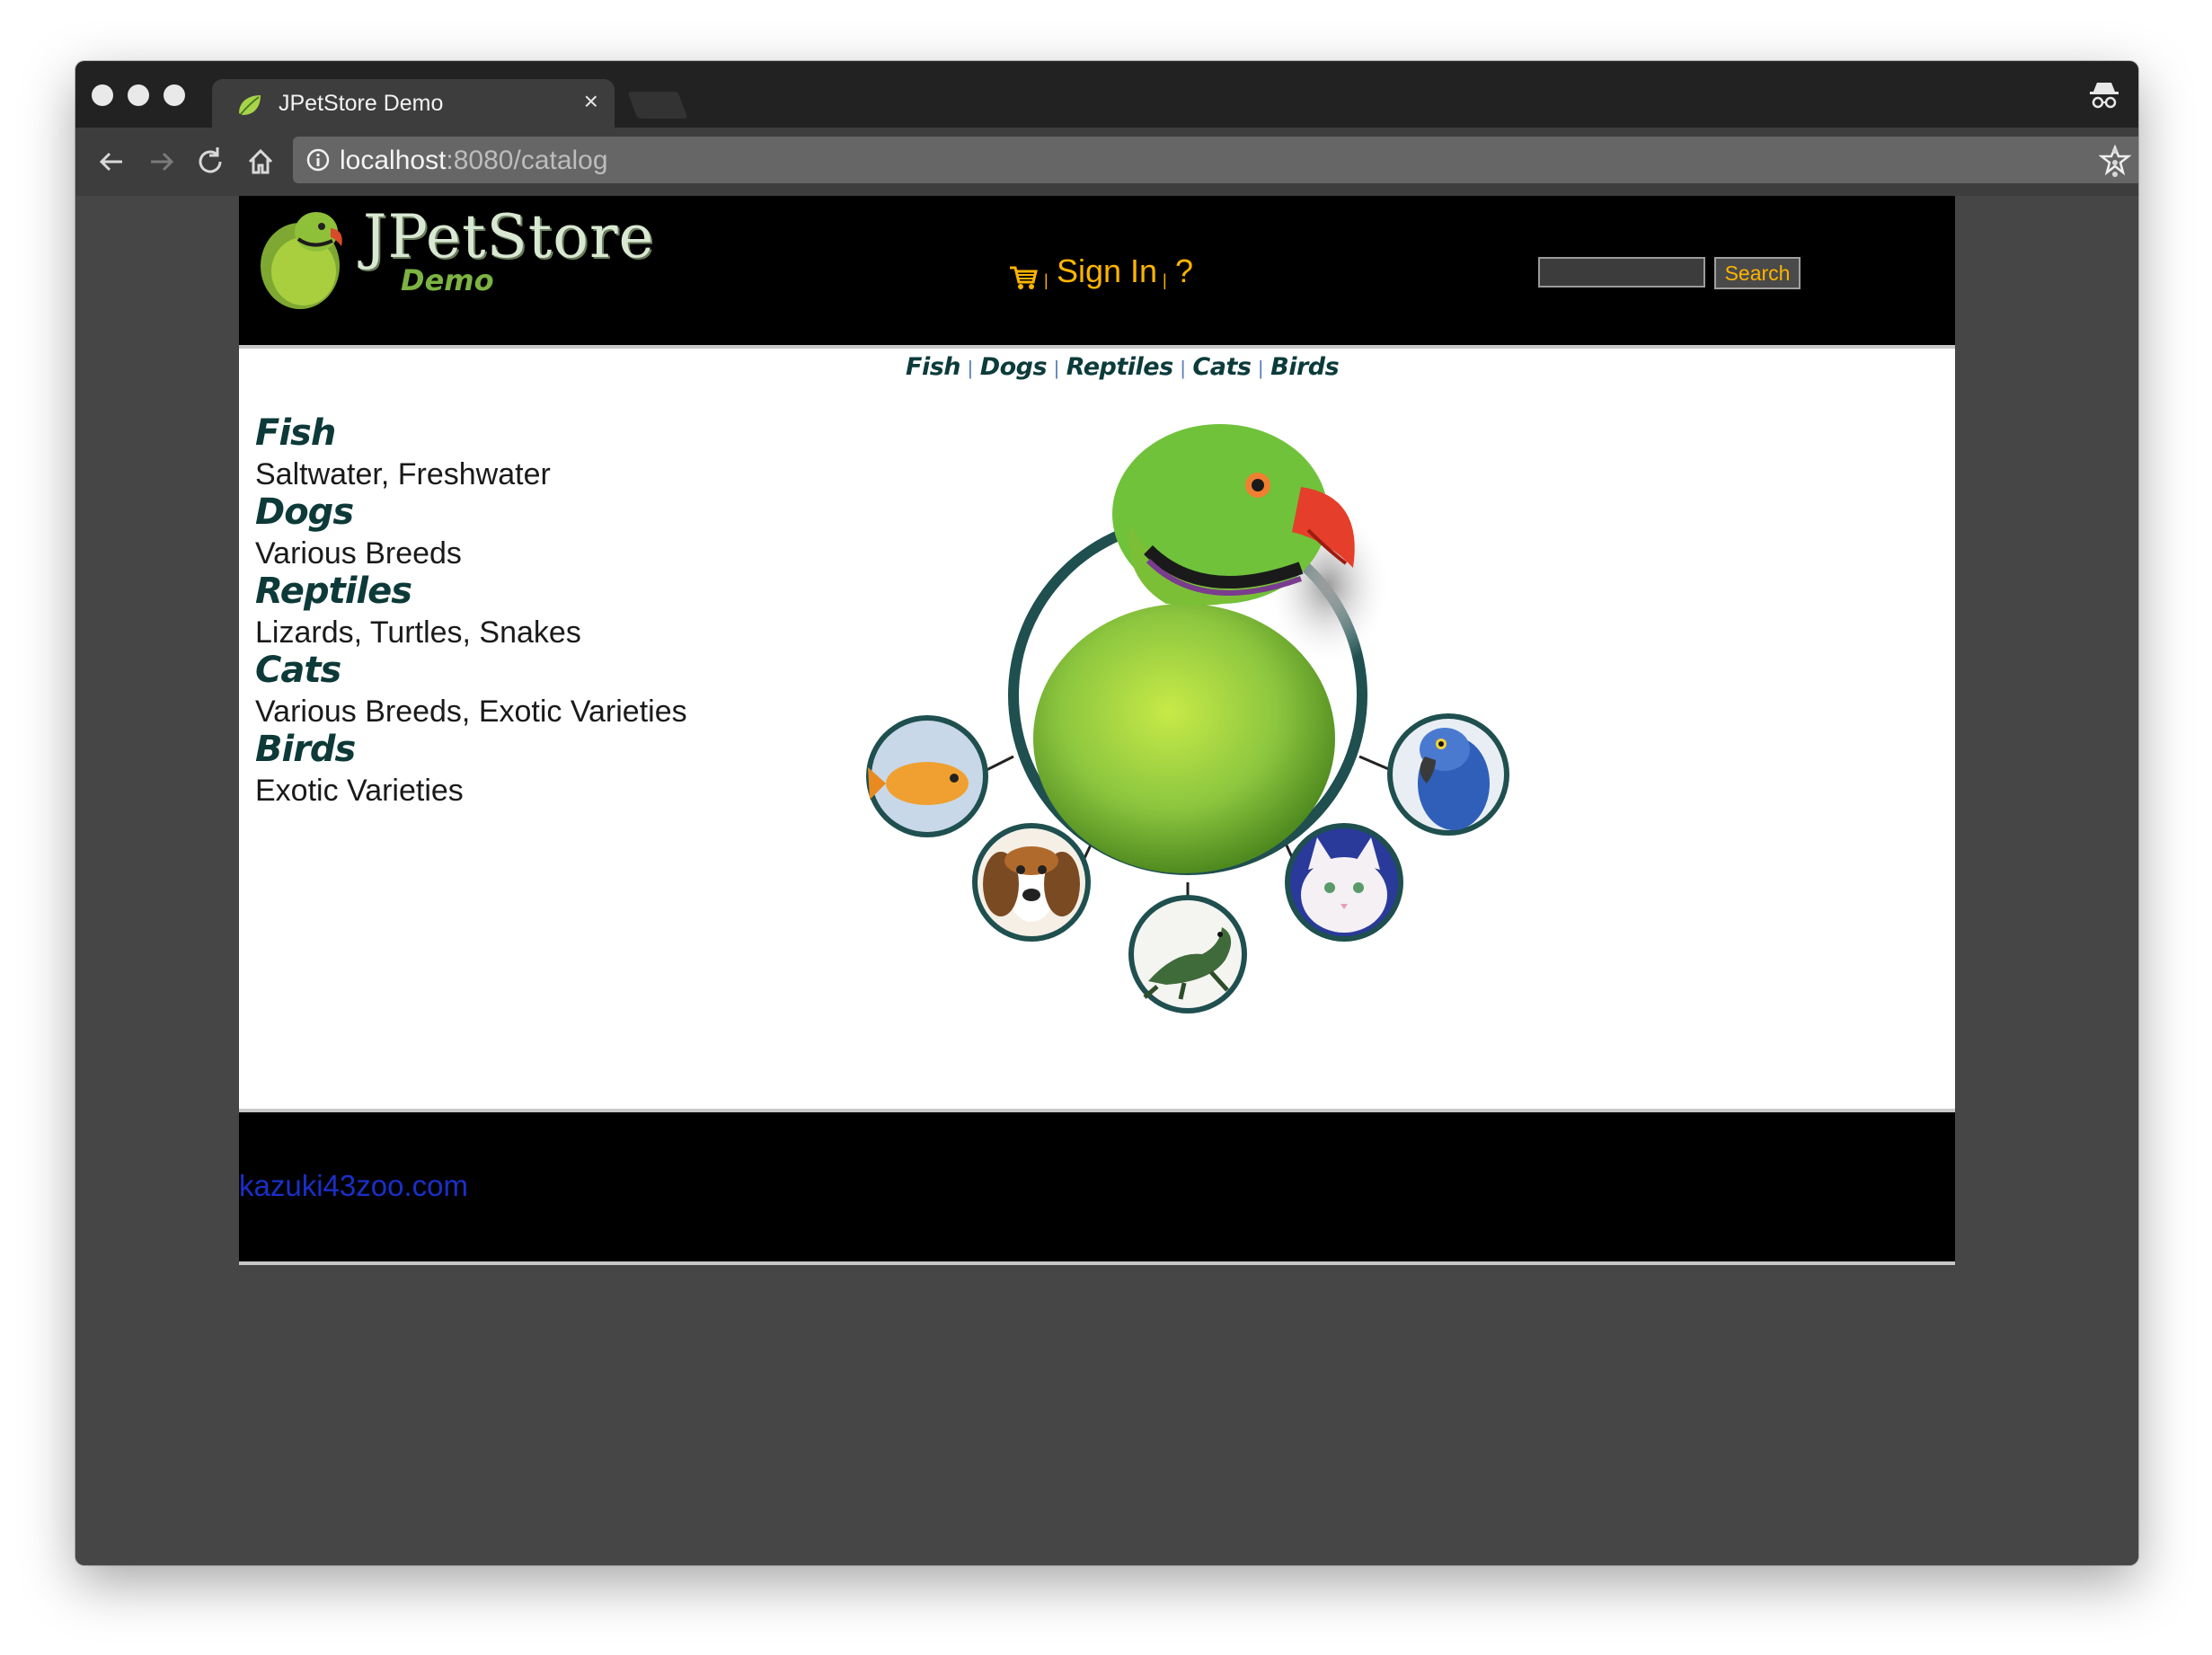 The image size is (2212, 1655). What do you see at coordinates (1757, 273) in the screenshot?
I see `search-button: Search` at bounding box center [1757, 273].